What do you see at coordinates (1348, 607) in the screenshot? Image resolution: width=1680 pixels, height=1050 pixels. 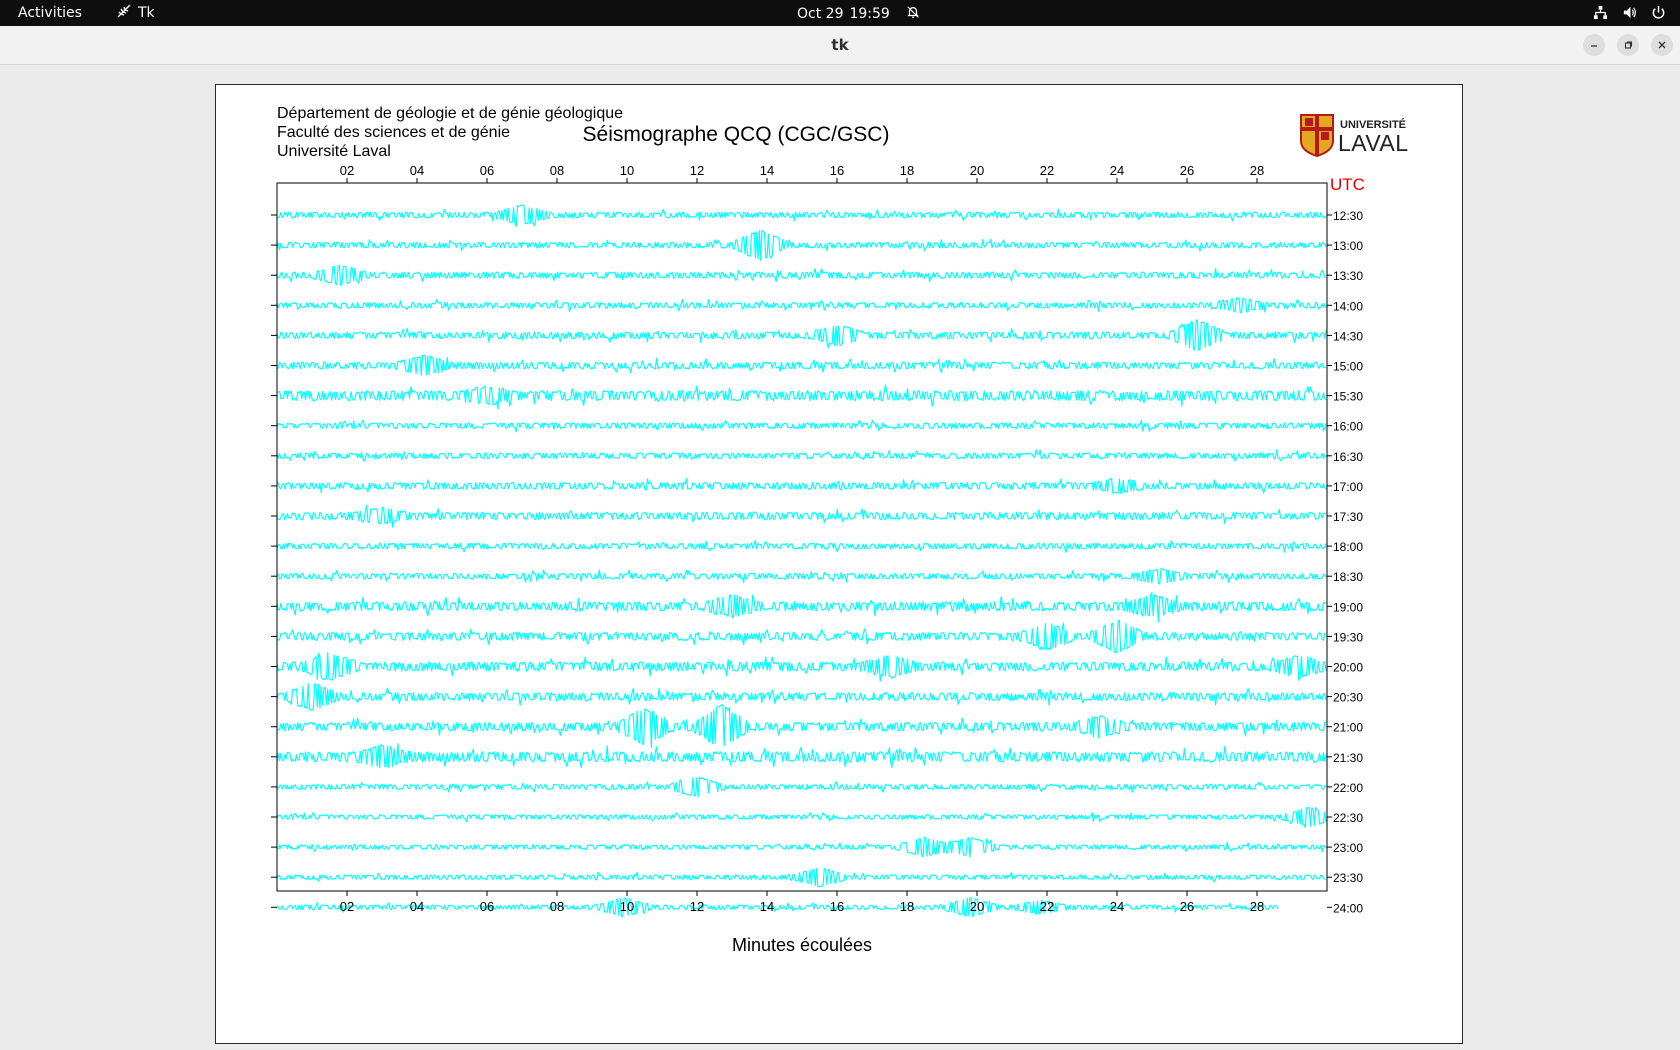 I see `utc-row-label: 19:00` at bounding box center [1348, 607].